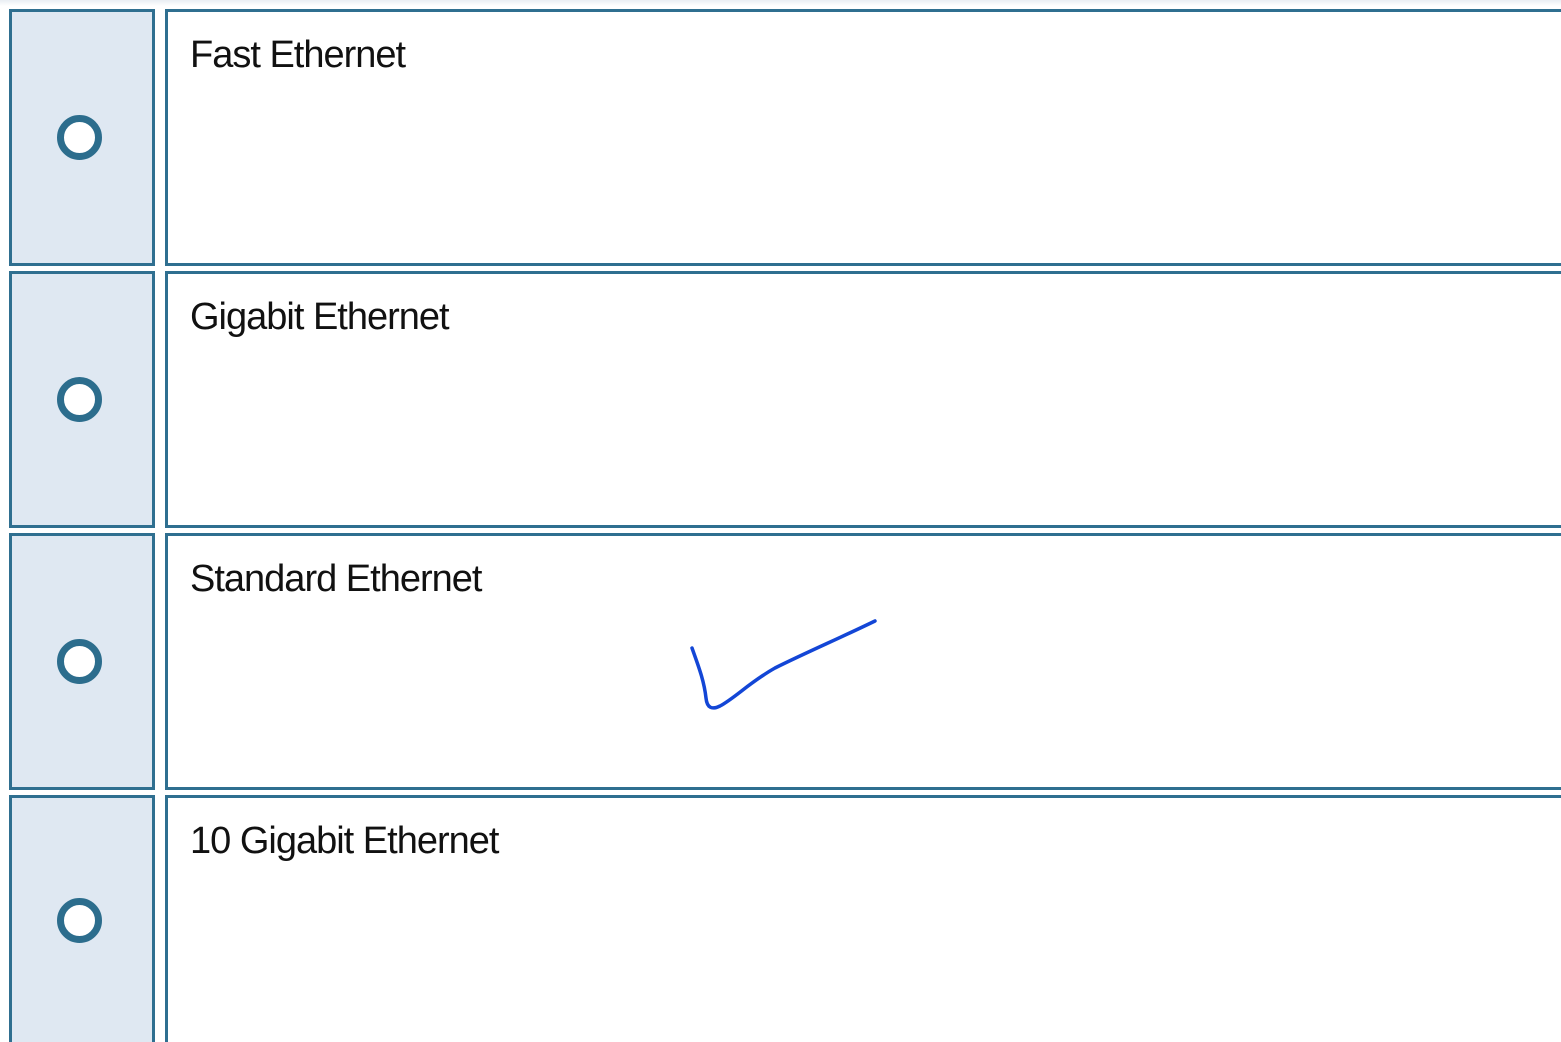  What do you see at coordinates (298, 55) in the screenshot?
I see `option-label: Fast Ethernet` at bounding box center [298, 55].